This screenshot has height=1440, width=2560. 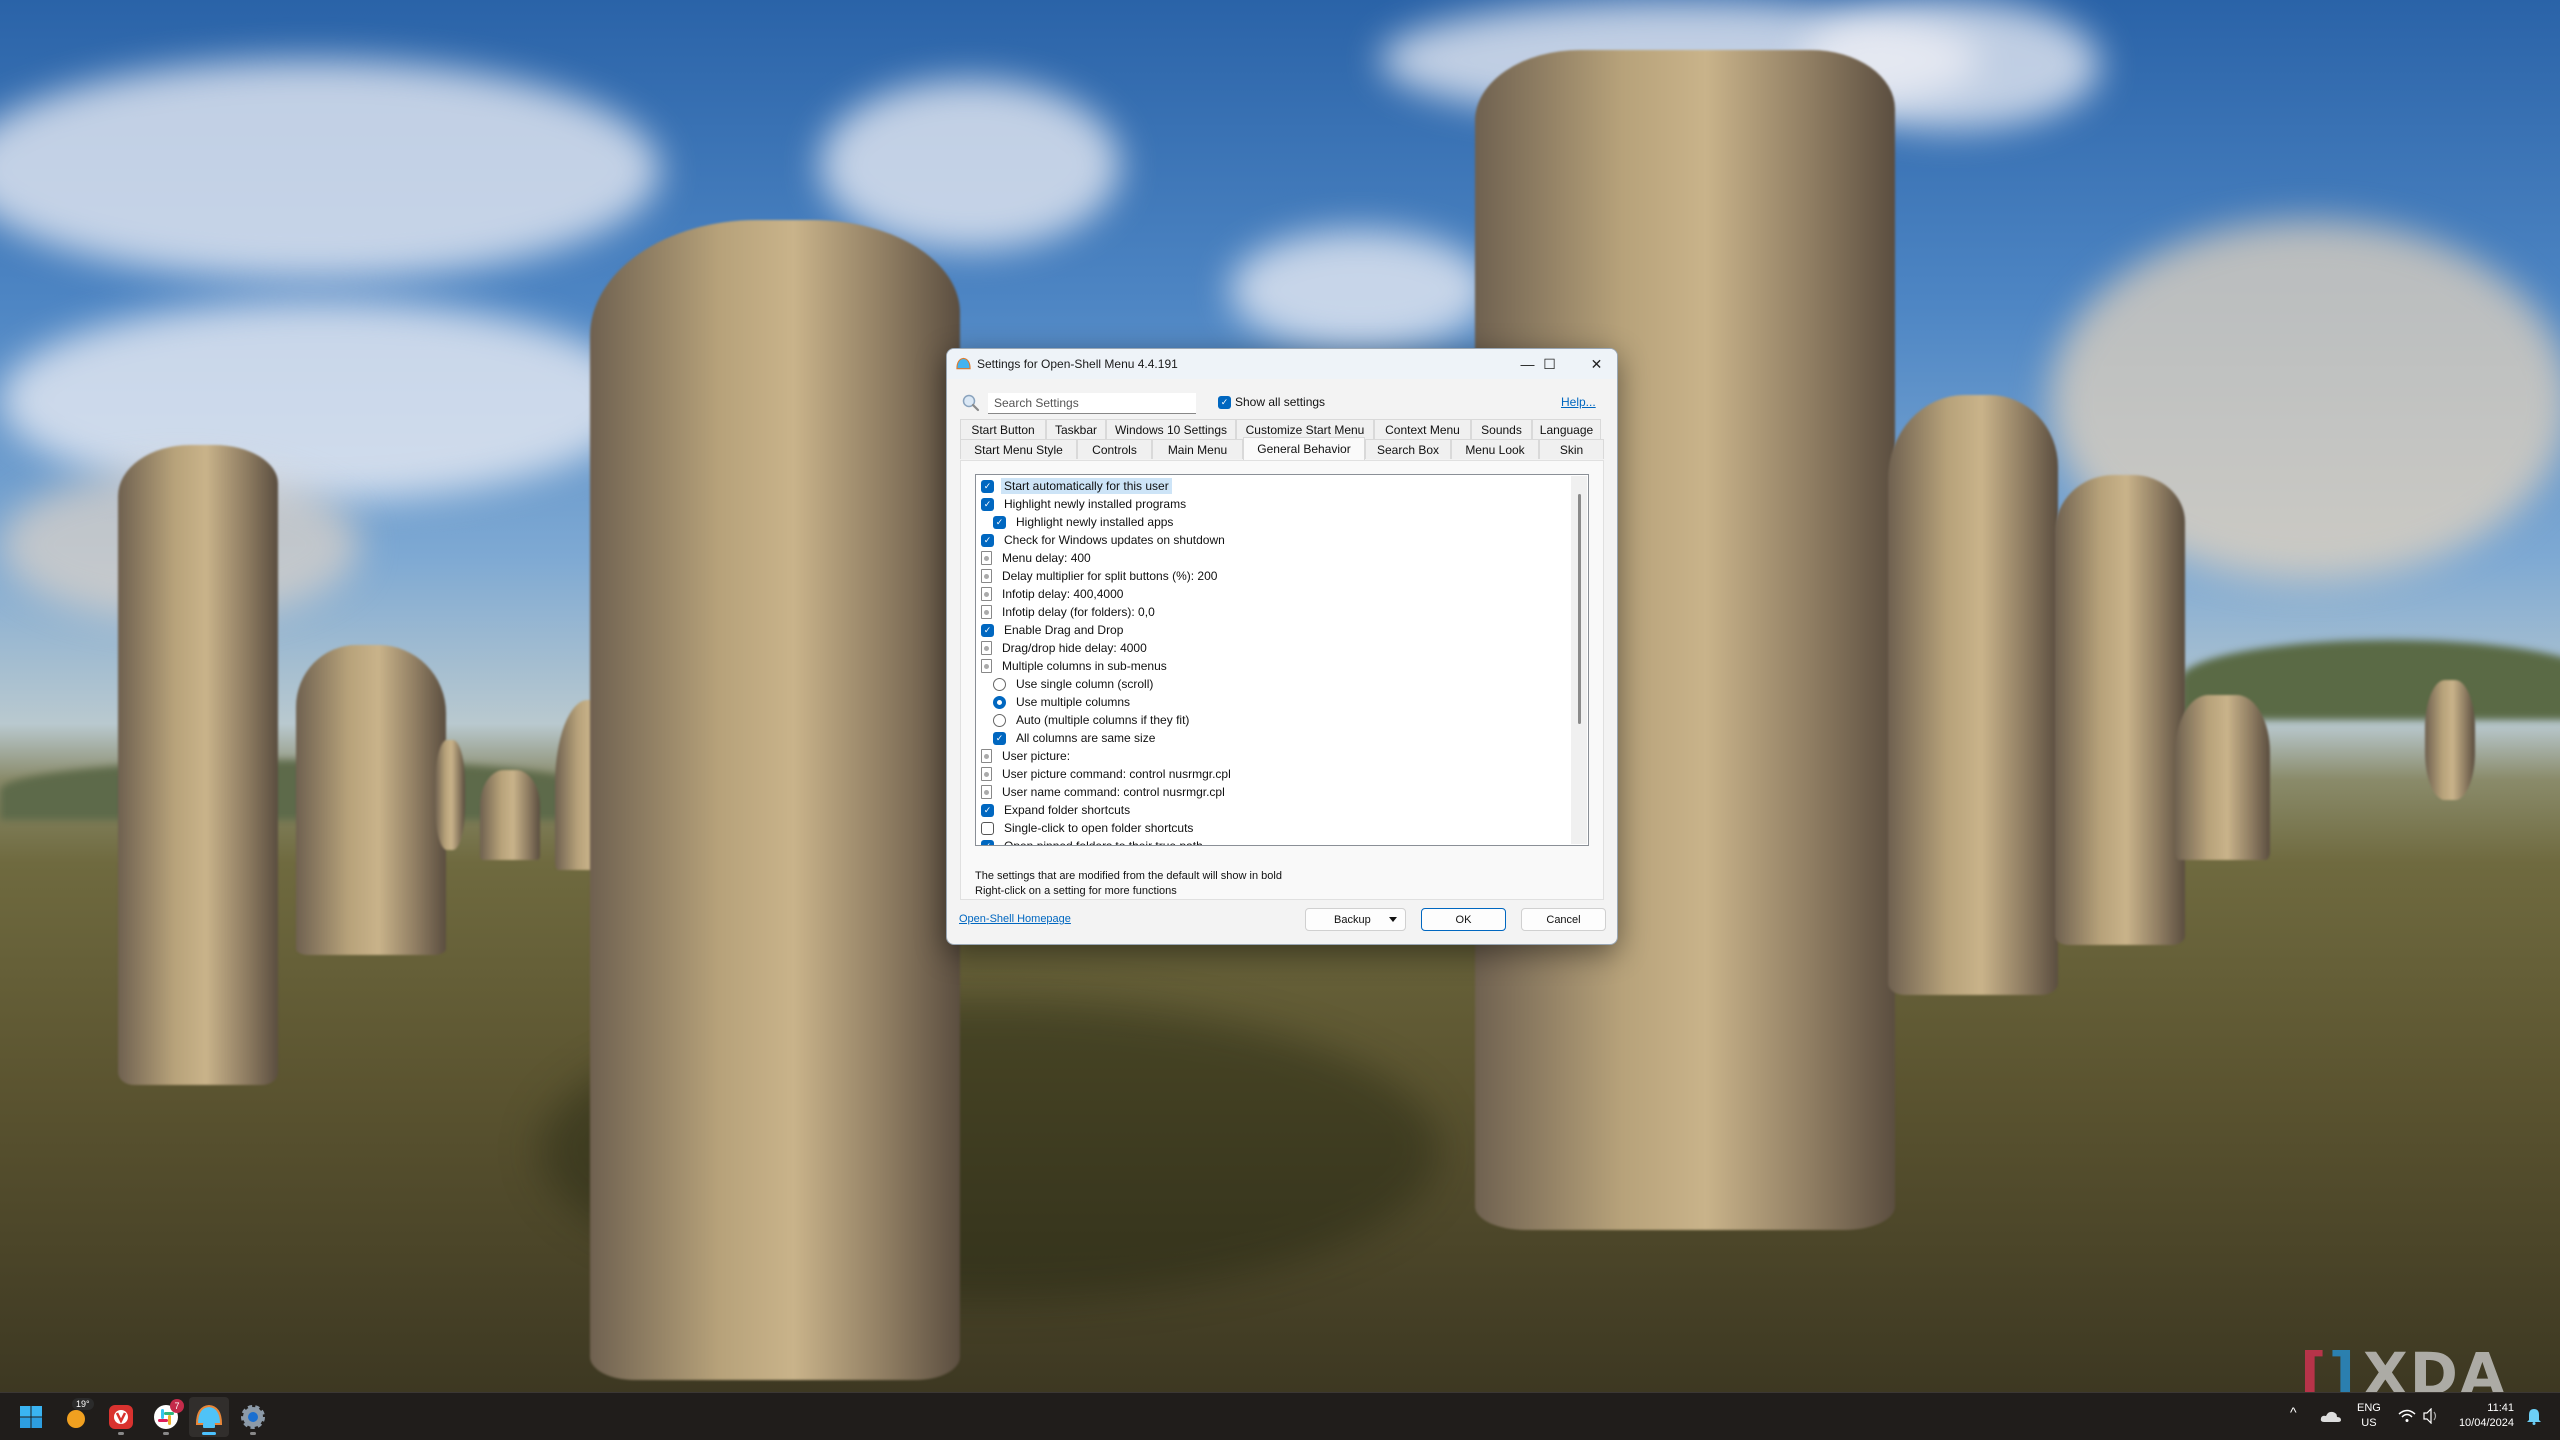 What do you see at coordinates (1084, 666) in the screenshot?
I see `setting-label: Multiple columns in sub-menus` at bounding box center [1084, 666].